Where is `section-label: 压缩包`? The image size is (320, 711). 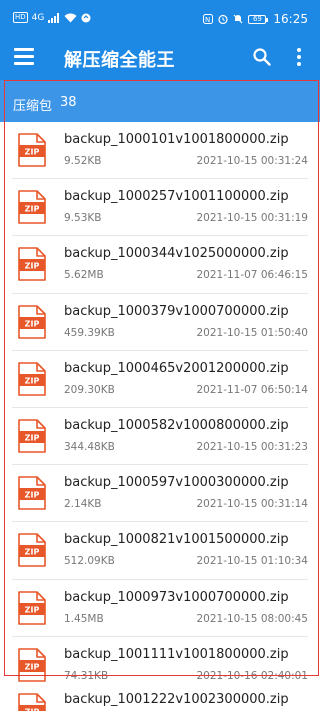 section-label: 压缩包 is located at coordinates (33, 106).